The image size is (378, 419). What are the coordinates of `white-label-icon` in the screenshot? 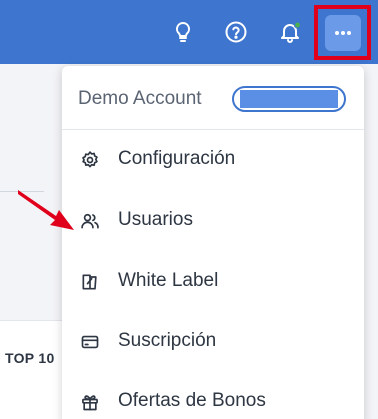 It's located at (90, 282).